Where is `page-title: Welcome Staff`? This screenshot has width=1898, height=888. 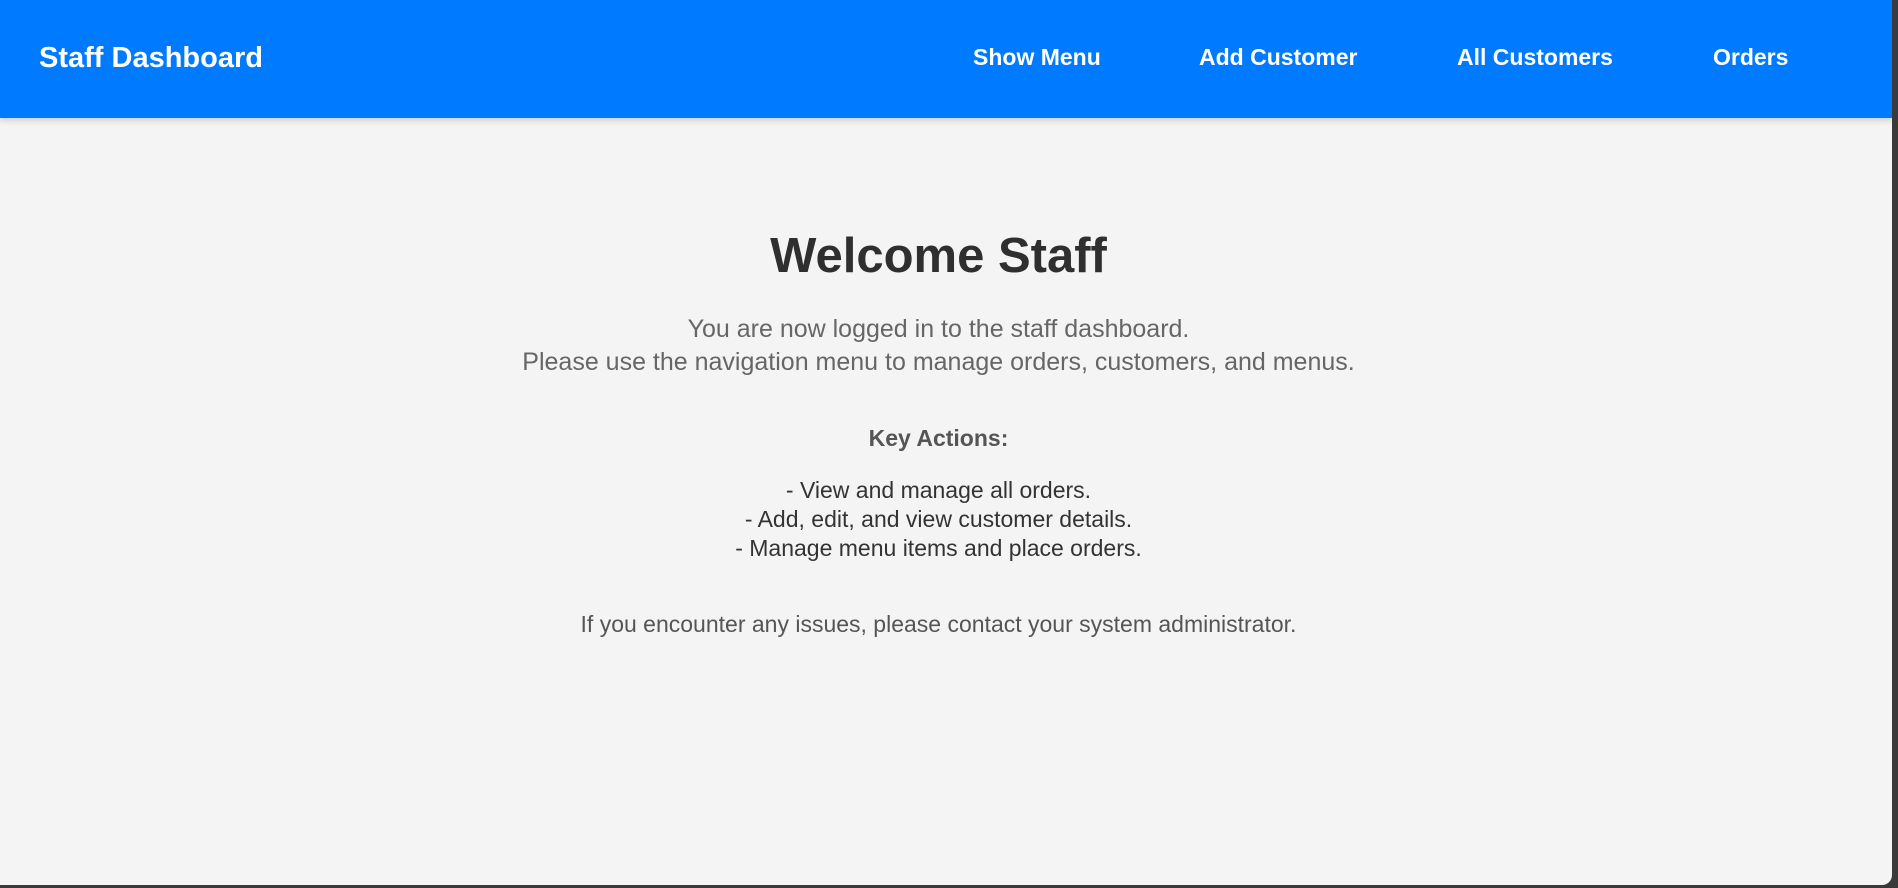 page-title: Welcome Staff is located at coordinates (938, 256).